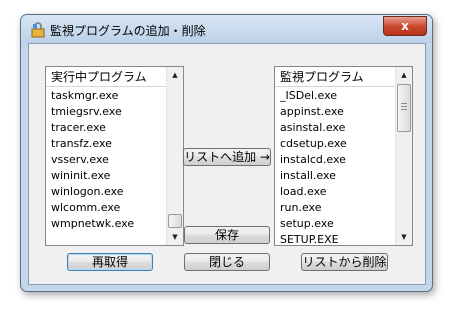 This screenshot has width=454, height=314. I want to click on list-item: load.exe, so click(335, 192).